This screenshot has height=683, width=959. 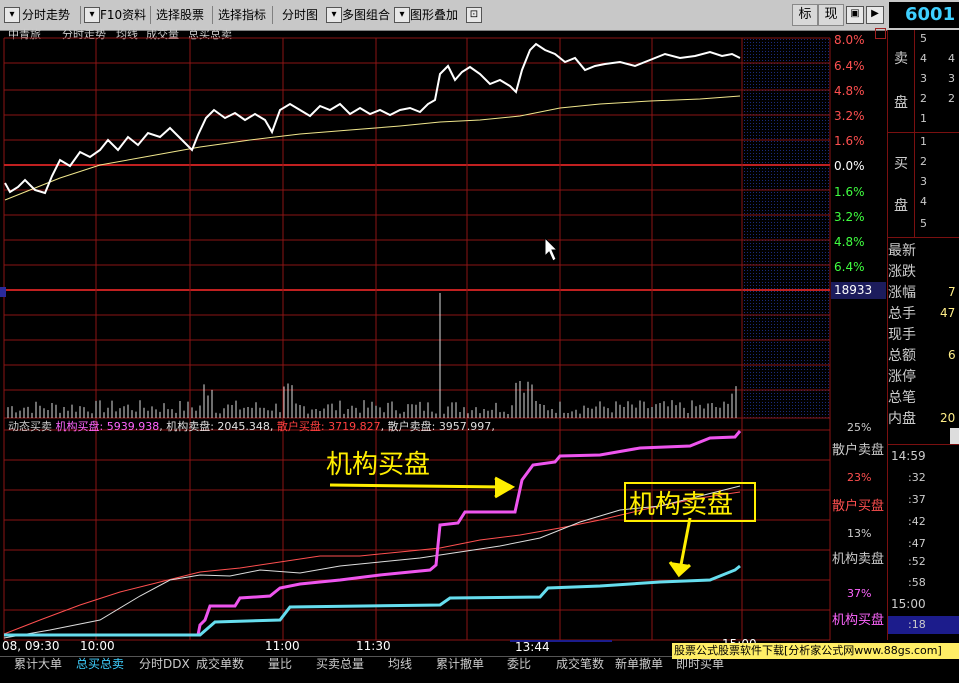 I want to click on minimize-icon, so click(x=880, y=33).